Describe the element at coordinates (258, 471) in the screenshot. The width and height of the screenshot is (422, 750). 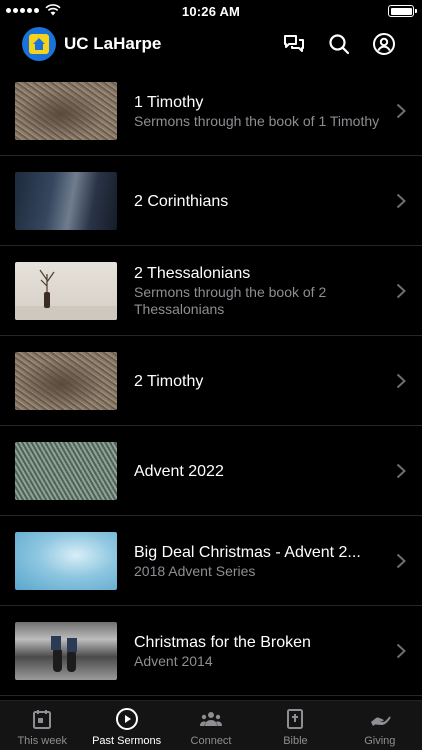
I see `sermon-text: Advent 2022` at that location.